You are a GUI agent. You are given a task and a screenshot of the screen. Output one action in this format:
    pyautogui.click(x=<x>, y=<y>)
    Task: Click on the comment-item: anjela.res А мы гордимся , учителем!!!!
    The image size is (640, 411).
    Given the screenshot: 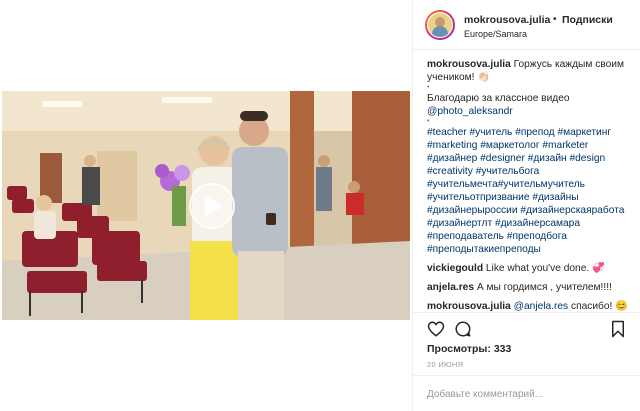 What is the action you would take?
    pyautogui.click(x=531, y=287)
    